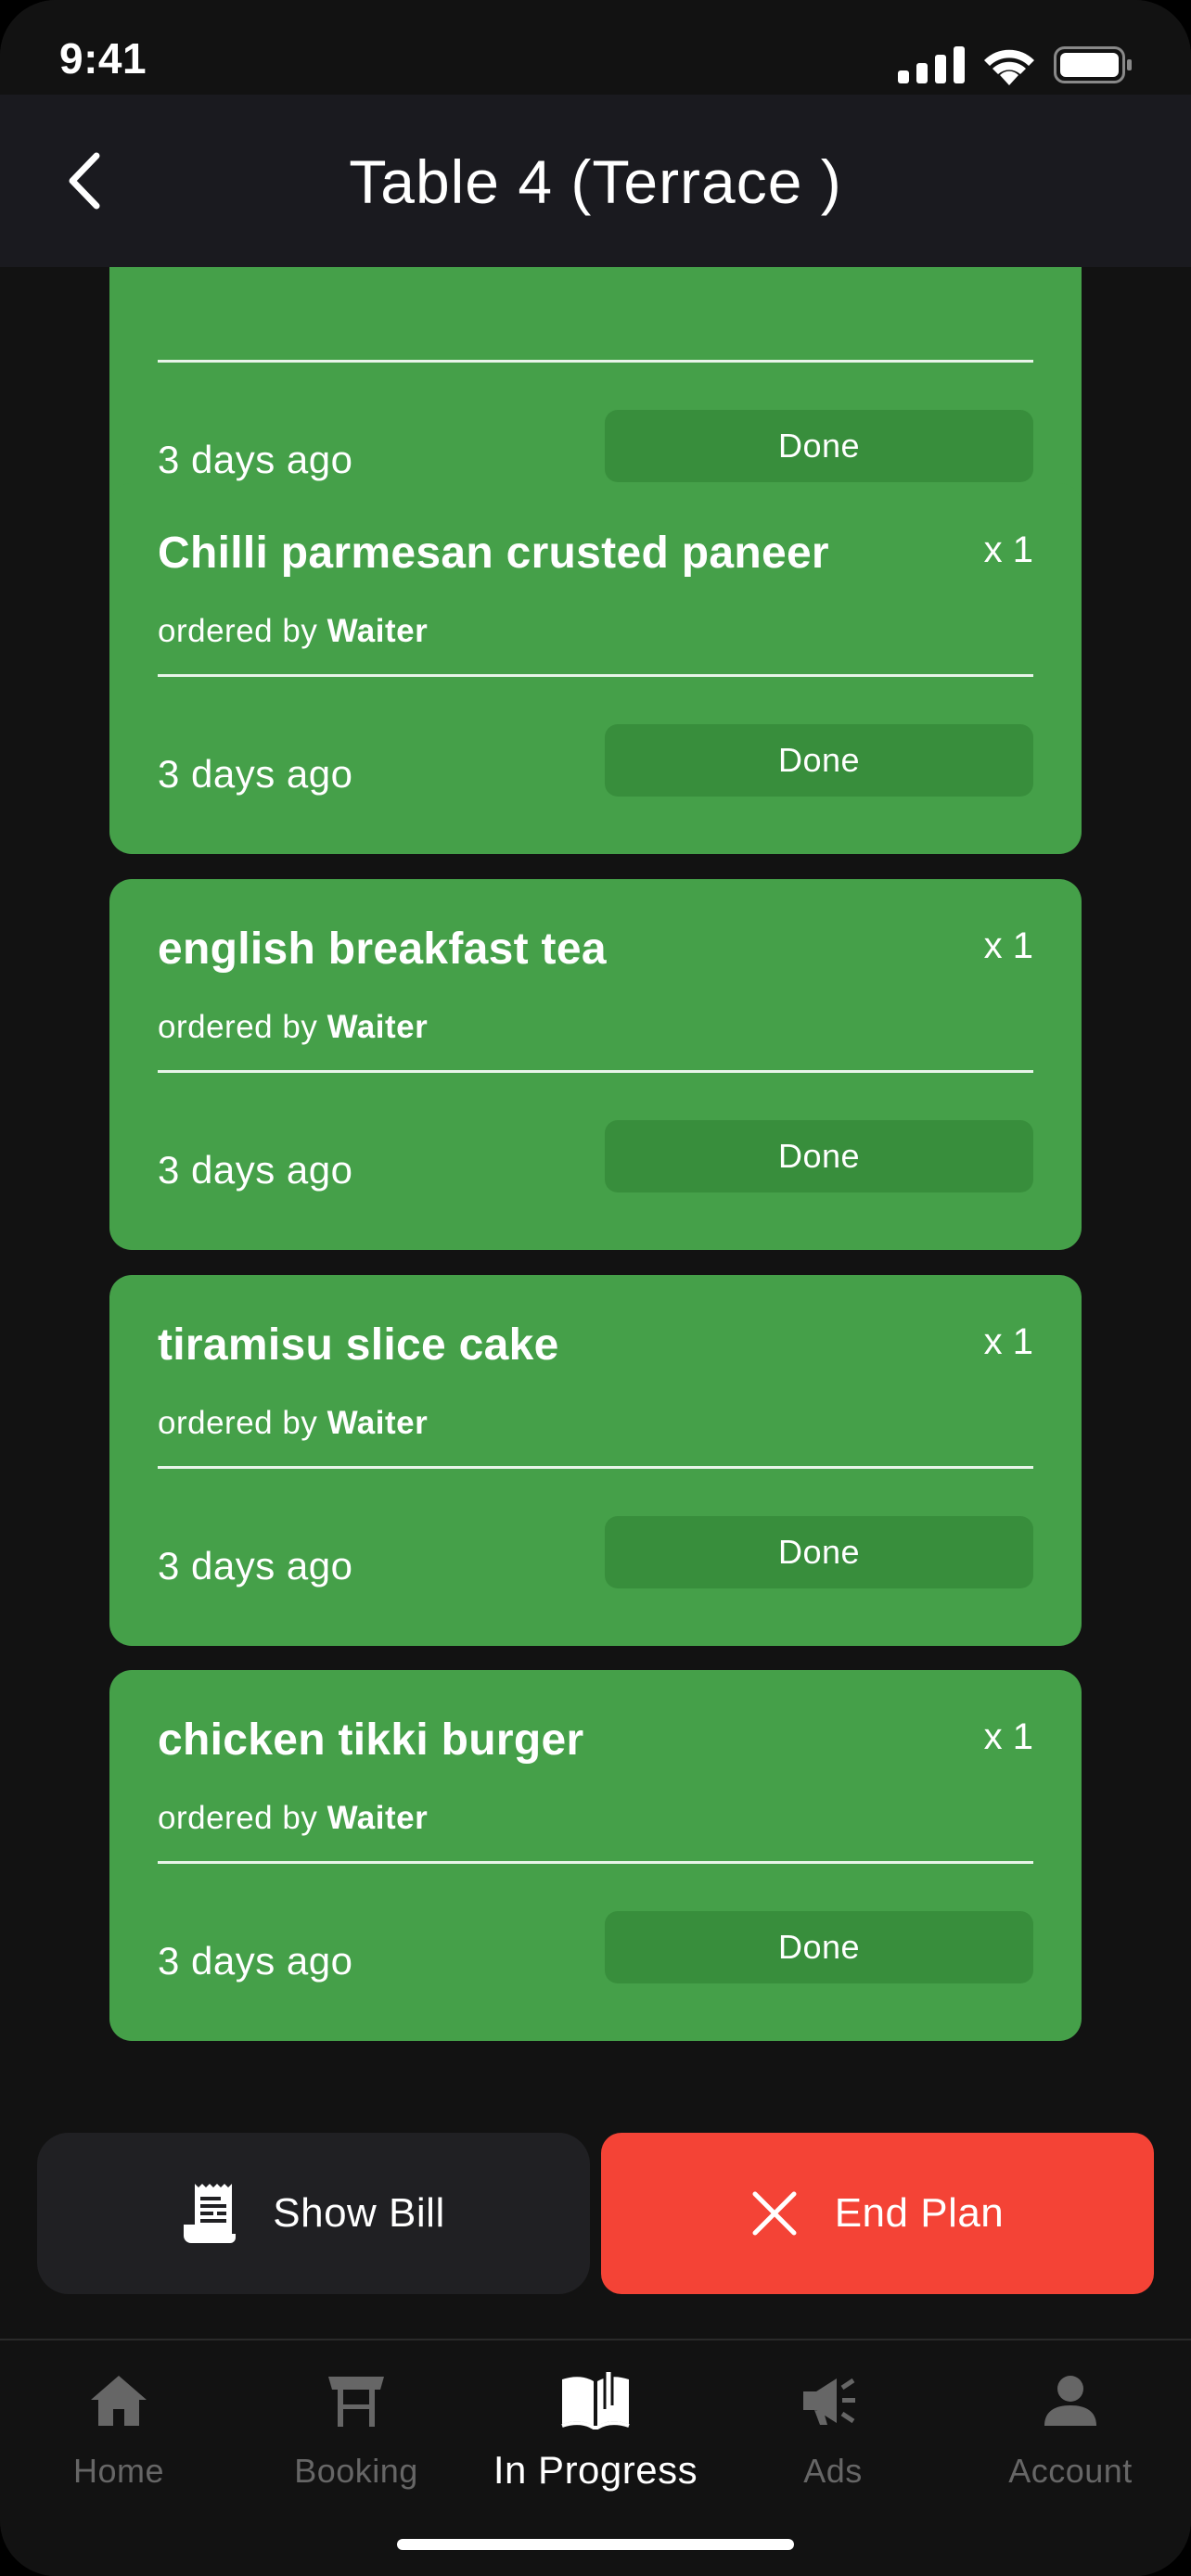 This screenshot has height=2576, width=1191. What do you see at coordinates (356, 2402) in the screenshot?
I see `table-icon` at bounding box center [356, 2402].